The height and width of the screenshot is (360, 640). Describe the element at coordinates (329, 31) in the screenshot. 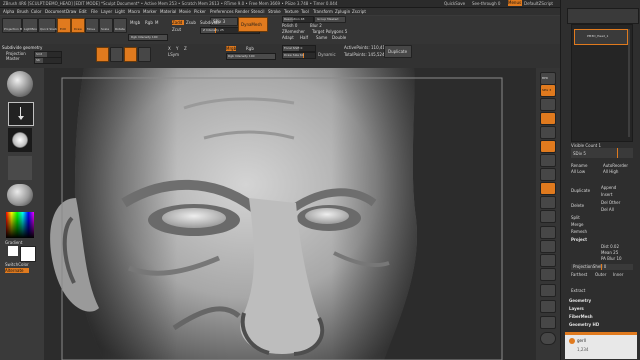

I see `target-polygons-slider: Target Polygons 5` at that location.